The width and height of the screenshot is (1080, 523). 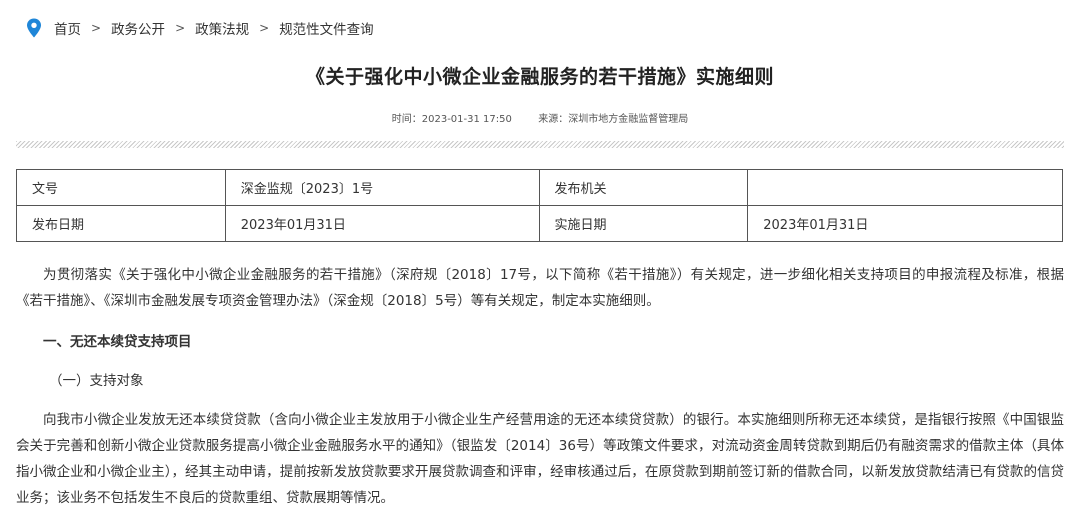 I want to click on publish-date-value: 2023年01月31日, so click(x=382, y=223).